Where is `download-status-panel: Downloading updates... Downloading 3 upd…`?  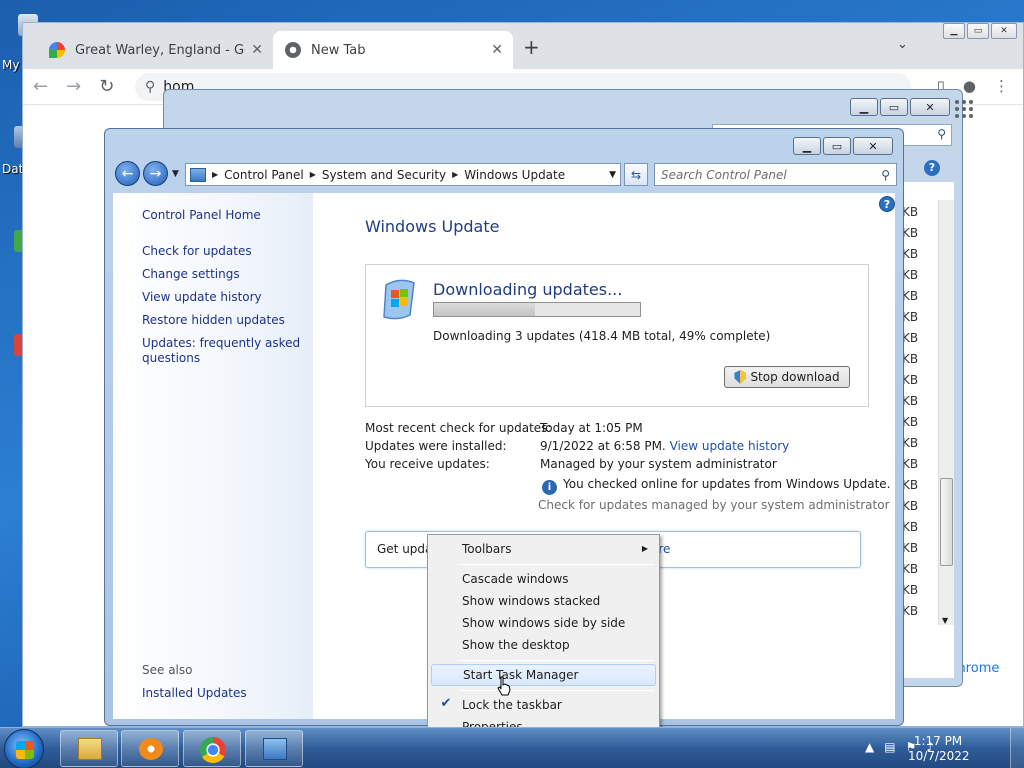 download-status-panel: Downloading updates... Downloading 3 upd… is located at coordinates (617, 335).